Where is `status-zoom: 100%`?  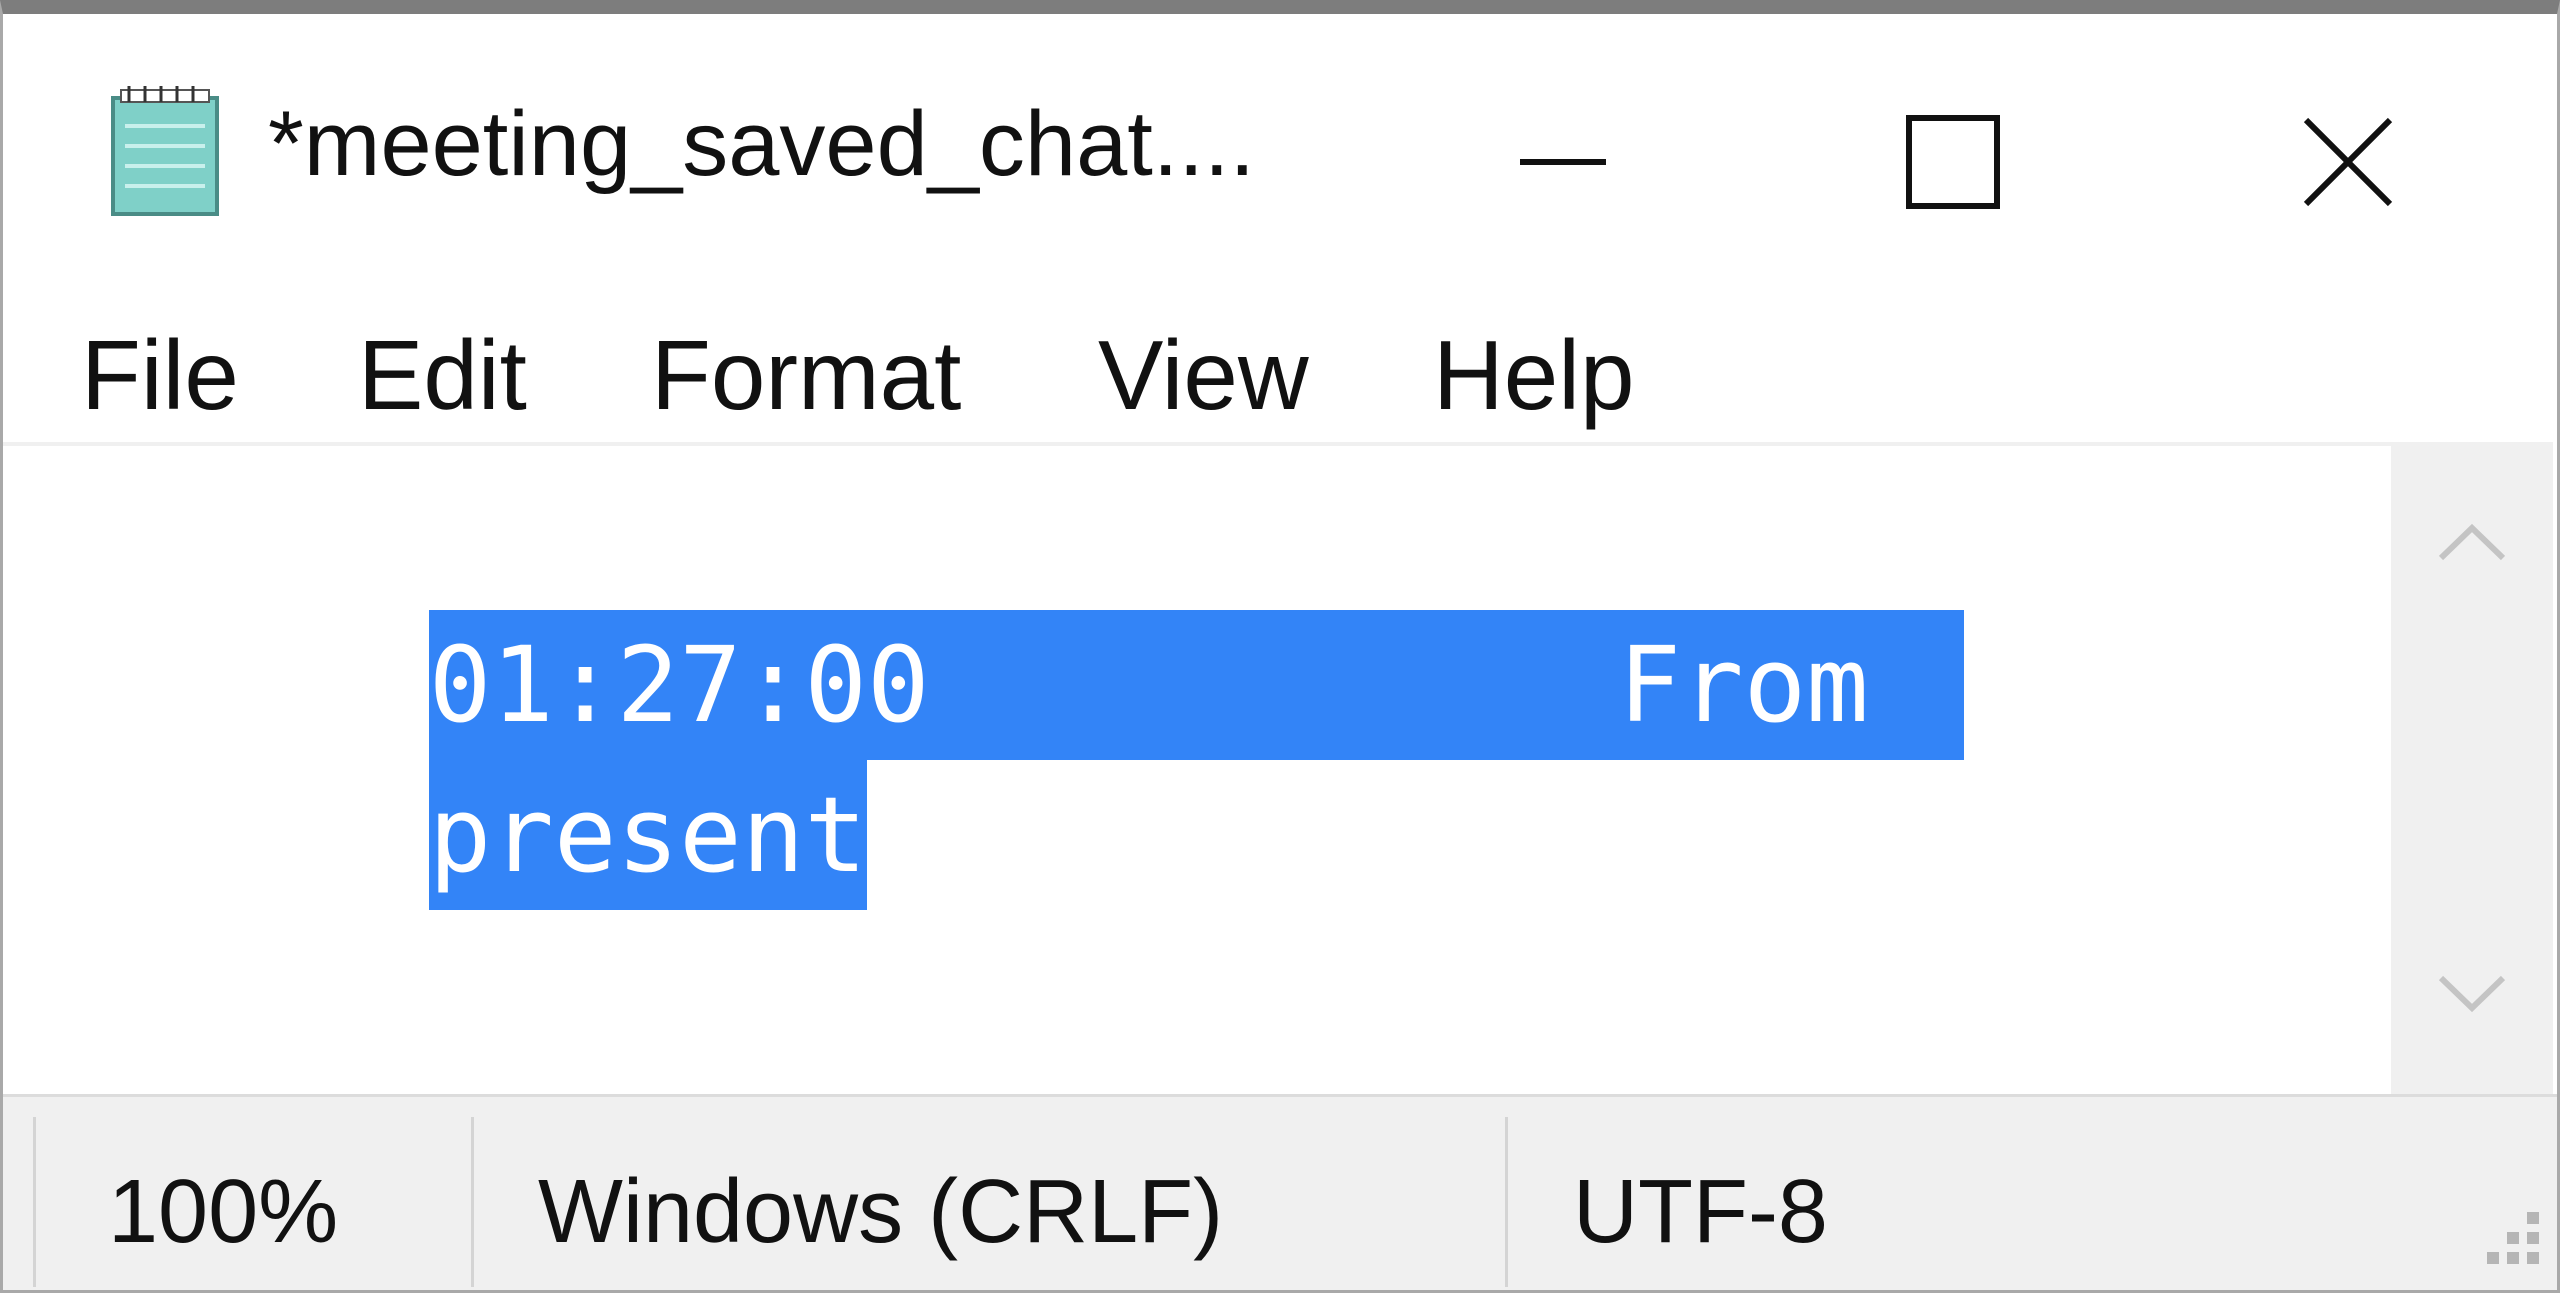 status-zoom: 100% is located at coordinates (223, 1212).